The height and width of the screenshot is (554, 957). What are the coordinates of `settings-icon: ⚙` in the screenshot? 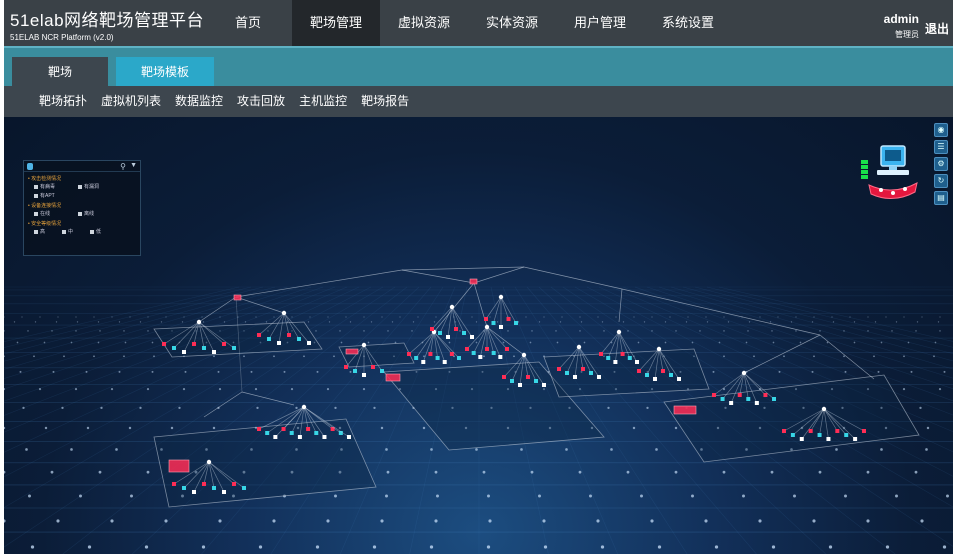 It's located at (941, 164).